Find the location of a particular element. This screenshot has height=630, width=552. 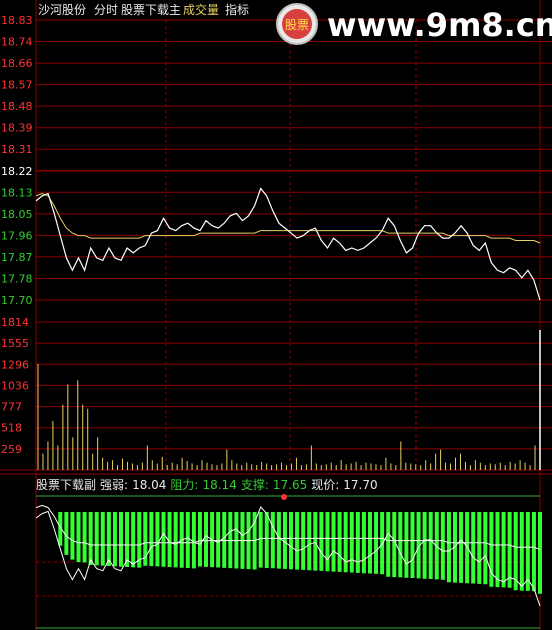

svg-text: 股票 is located at coordinates (297, 25).